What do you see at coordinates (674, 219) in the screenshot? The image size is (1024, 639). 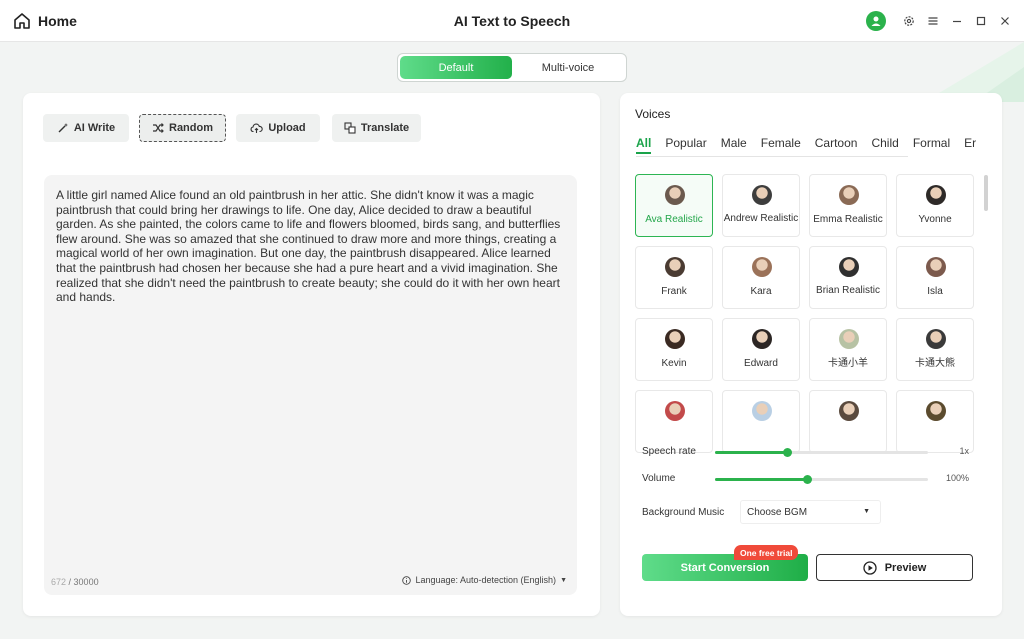 I see `voice-name: Ava Realistic` at bounding box center [674, 219].